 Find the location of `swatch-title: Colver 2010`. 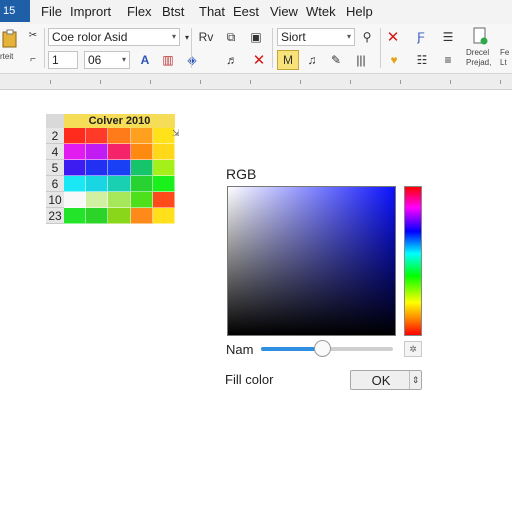

swatch-title: Colver 2010 is located at coordinates (119, 121).